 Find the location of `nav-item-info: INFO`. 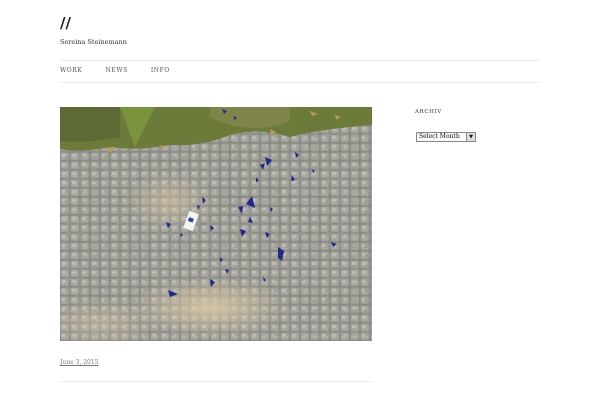

nav-item-info: INFO is located at coordinates (160, 70).